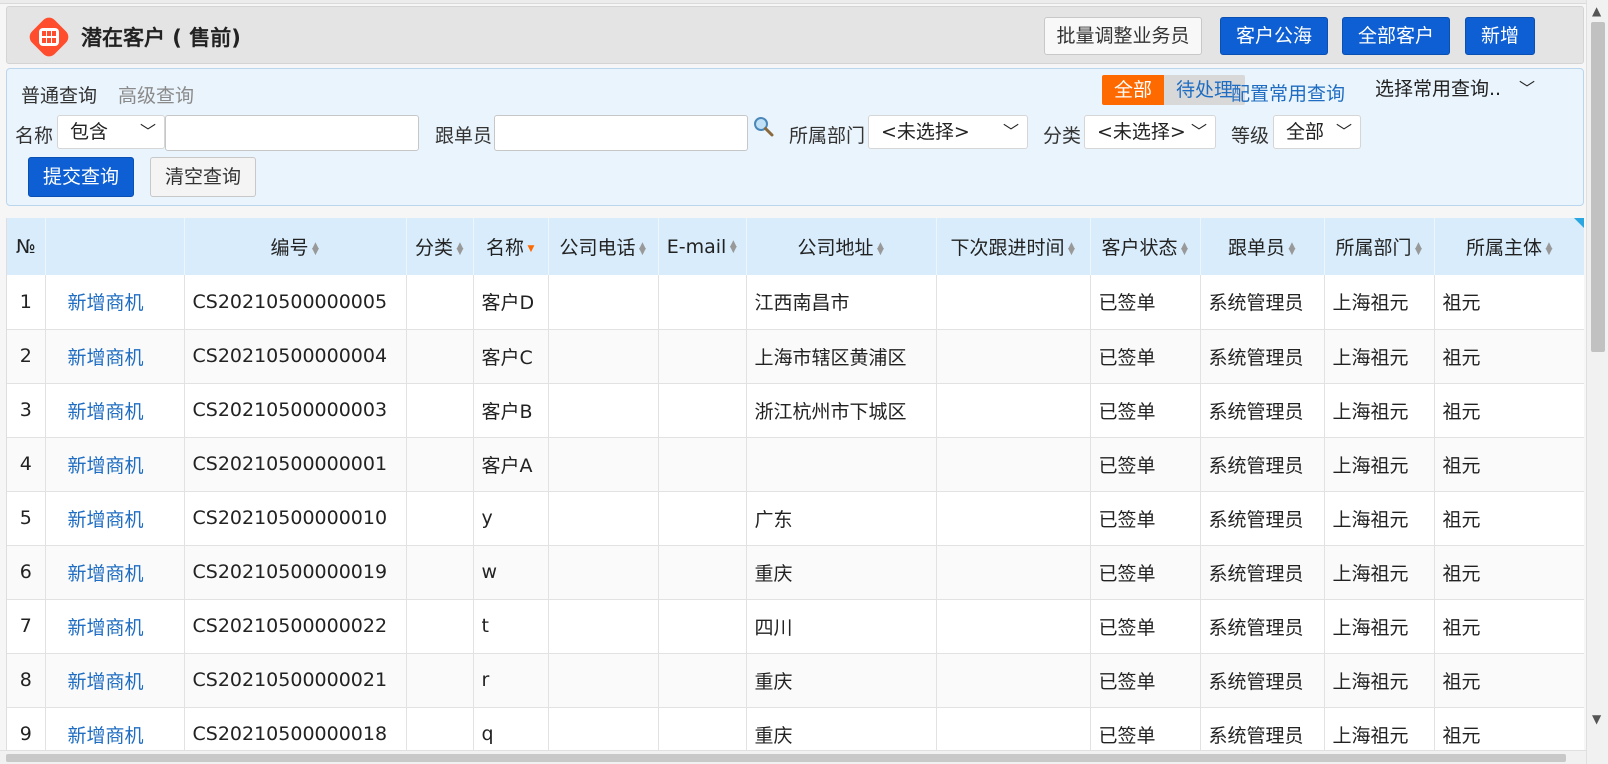 This screenshot has width=1608, height=764. I want to click on column-header-entity: 所属主体 ▲ ▼, so click(1509, 246).